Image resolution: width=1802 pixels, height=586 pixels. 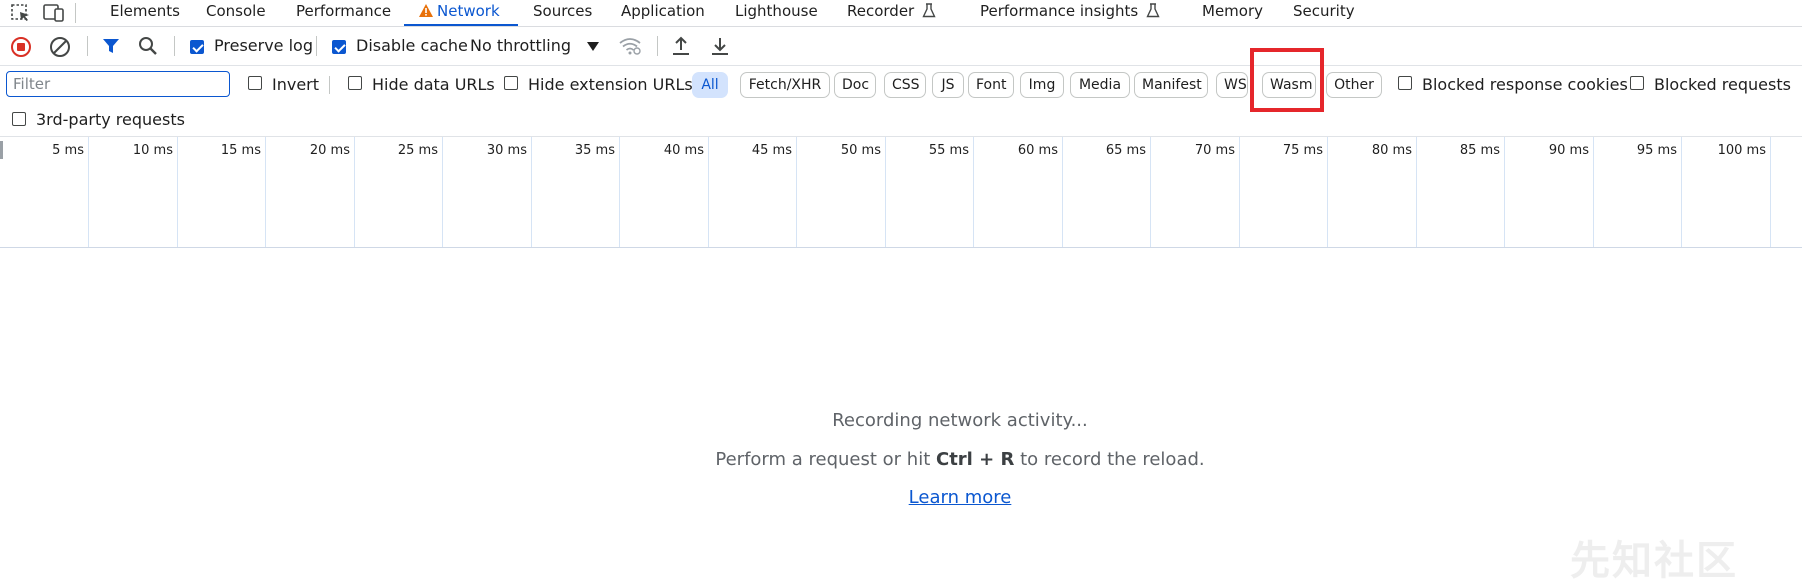 I want to click on filter-type-doc: Doc, so click(x=855, y=85).